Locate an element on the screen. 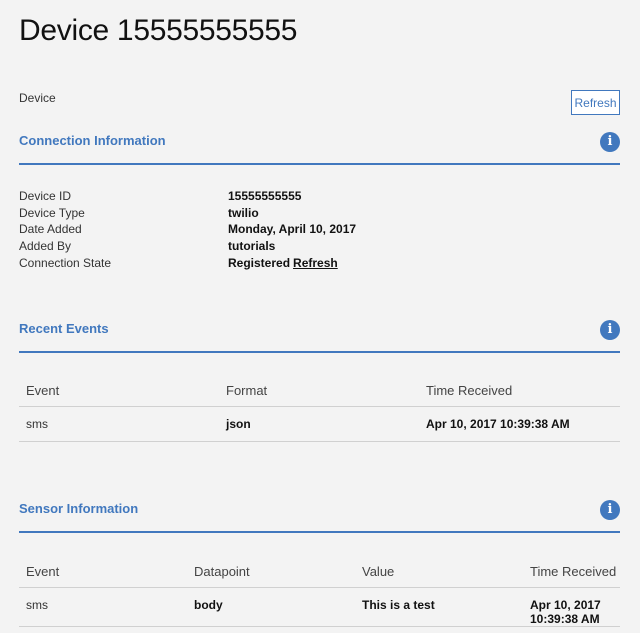 This screenshot has height=633, width=640. column-header-datapoint: Datapoint is located at coordinates (271, 572).